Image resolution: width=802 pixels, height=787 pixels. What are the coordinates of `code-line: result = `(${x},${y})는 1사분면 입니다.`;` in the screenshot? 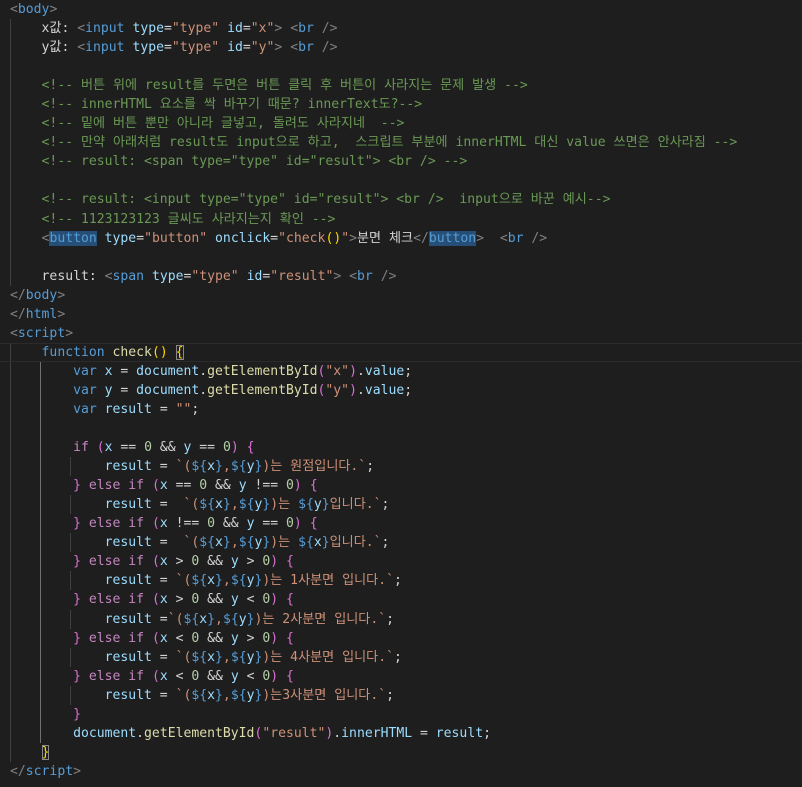 It's located at (401, 581).